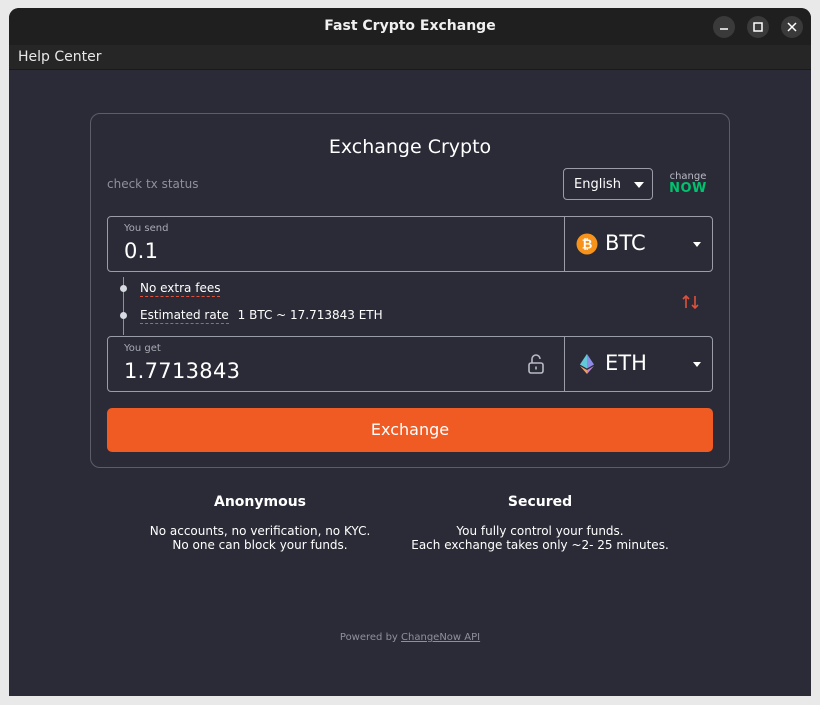 Image resolution: width=820 pixels, height=705 pixels. Describe the element at coordinates (260, 502) in the screenshot. I see `feature-title: Anonymous` at that location.